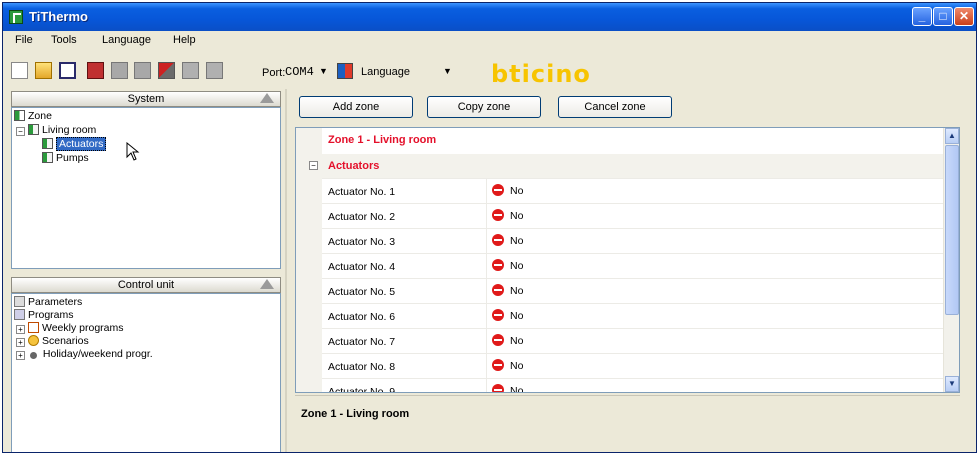  Describe the element at coordinates (447, 71) in the screenshot. I see `language-dropdown-icon: ▼` at that location.